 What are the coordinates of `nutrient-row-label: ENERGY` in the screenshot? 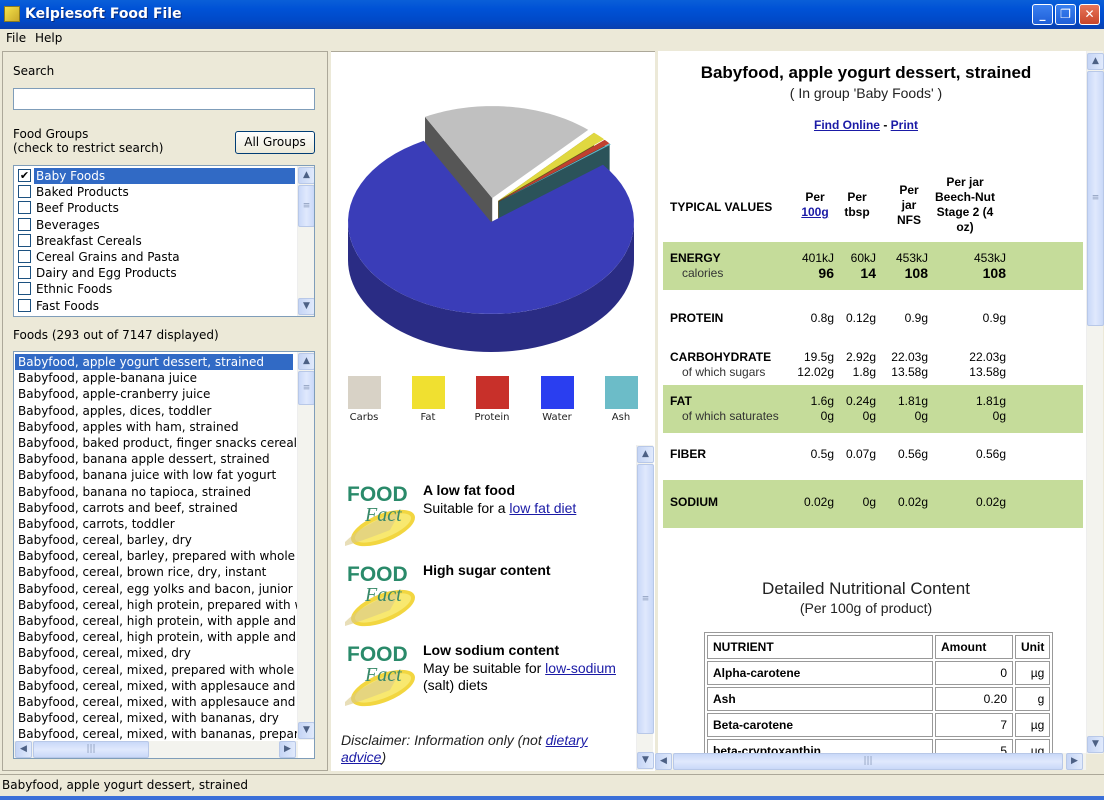 It's located at (695, 258).